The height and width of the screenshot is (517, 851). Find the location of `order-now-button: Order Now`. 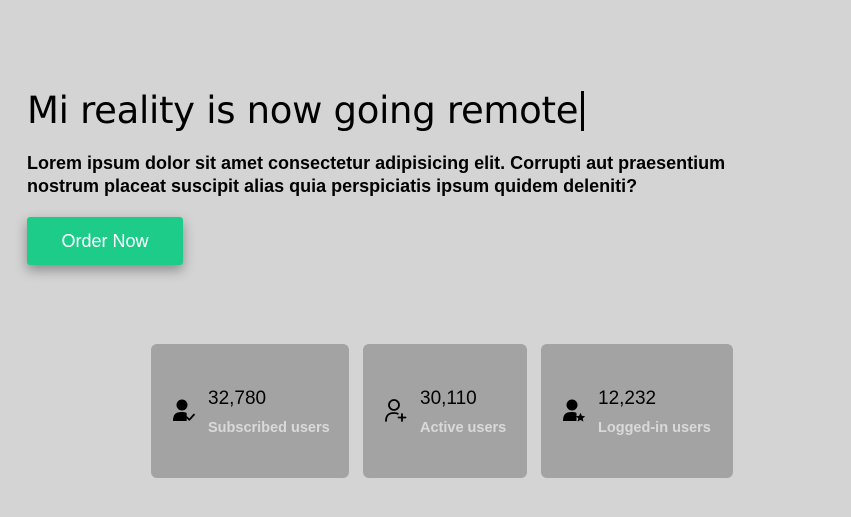

order-now-button: Order Now is located at coordinates (105, 241).